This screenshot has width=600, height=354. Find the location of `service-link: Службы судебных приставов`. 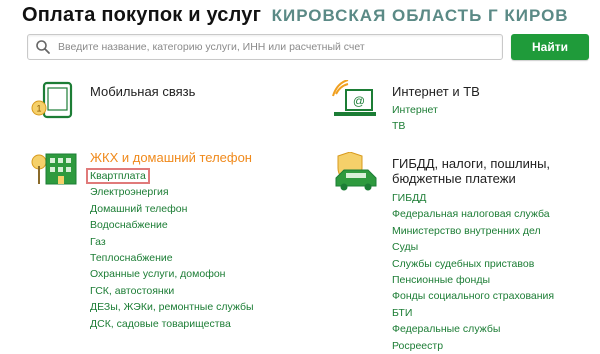

service-link: Службы судебных приставов is located at coordinates (463, 264).